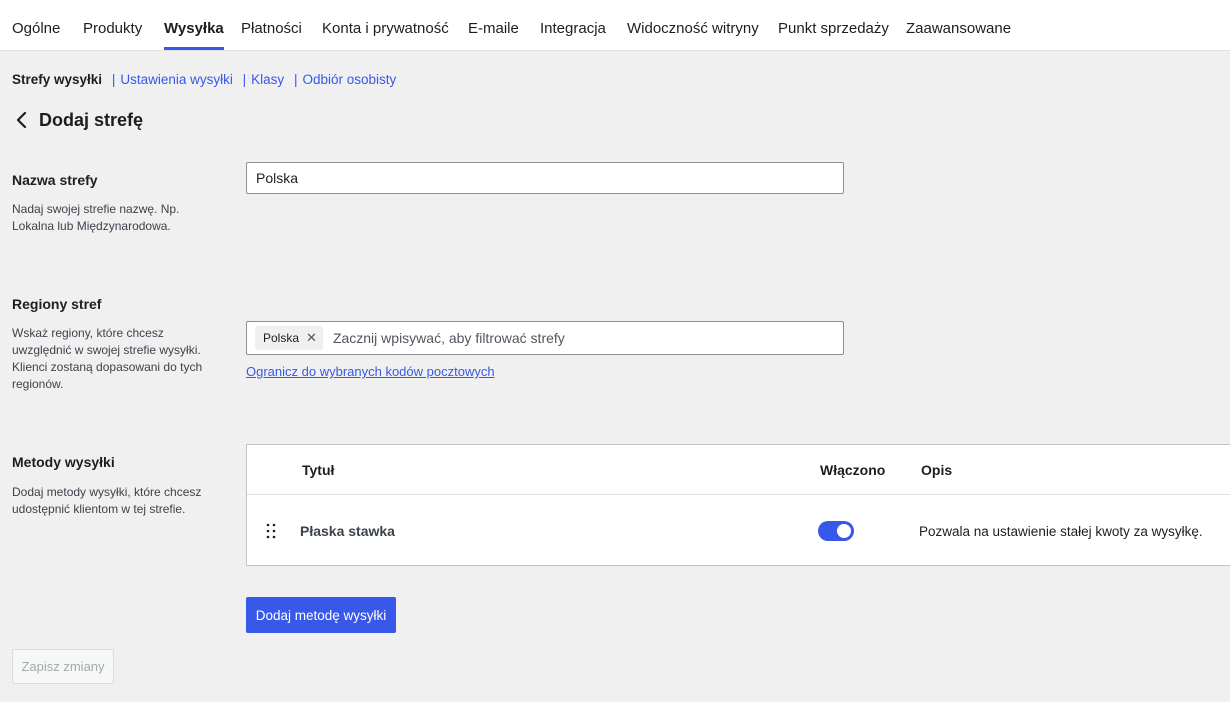 The height and width of the screenshot is (702, 1230). Describe the element at coordinates (370, 371) in the screenshot. I see `limit-postcodes-link: Ogranicz do wybranych kodów pocztowych` at that location.